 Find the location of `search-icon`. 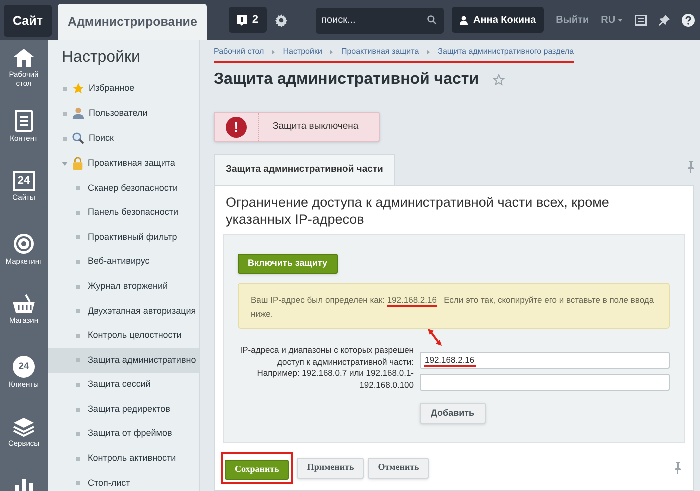

search-icon is located at coordinates (431, 20).